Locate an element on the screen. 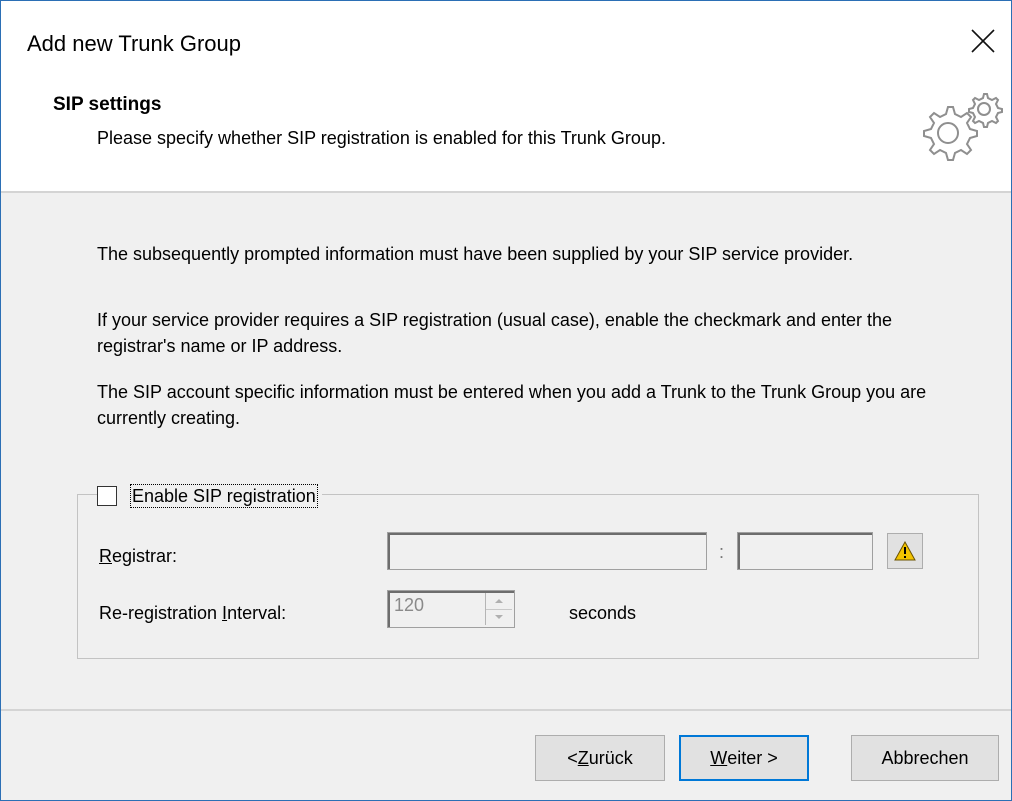 Image resolution: width=1012 pixels, height=801 pixels. registrar-host-input is located at coordinates (547, 551).